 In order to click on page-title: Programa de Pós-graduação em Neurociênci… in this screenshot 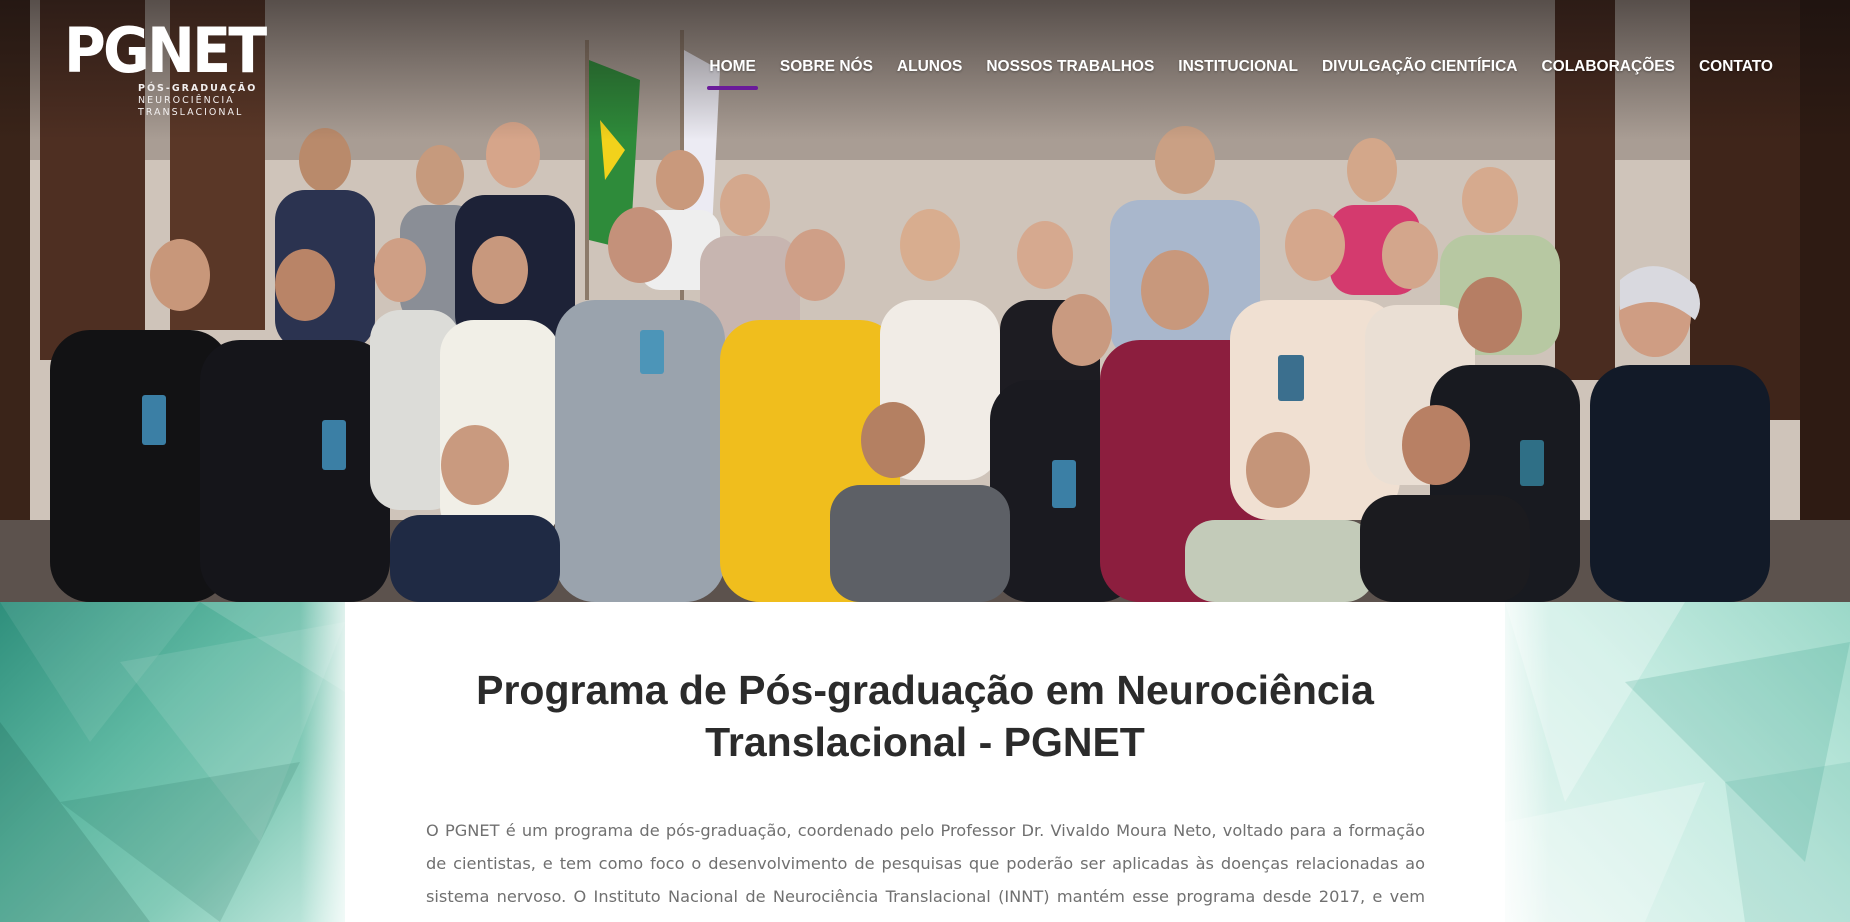, I will do `click(925, 716)`.